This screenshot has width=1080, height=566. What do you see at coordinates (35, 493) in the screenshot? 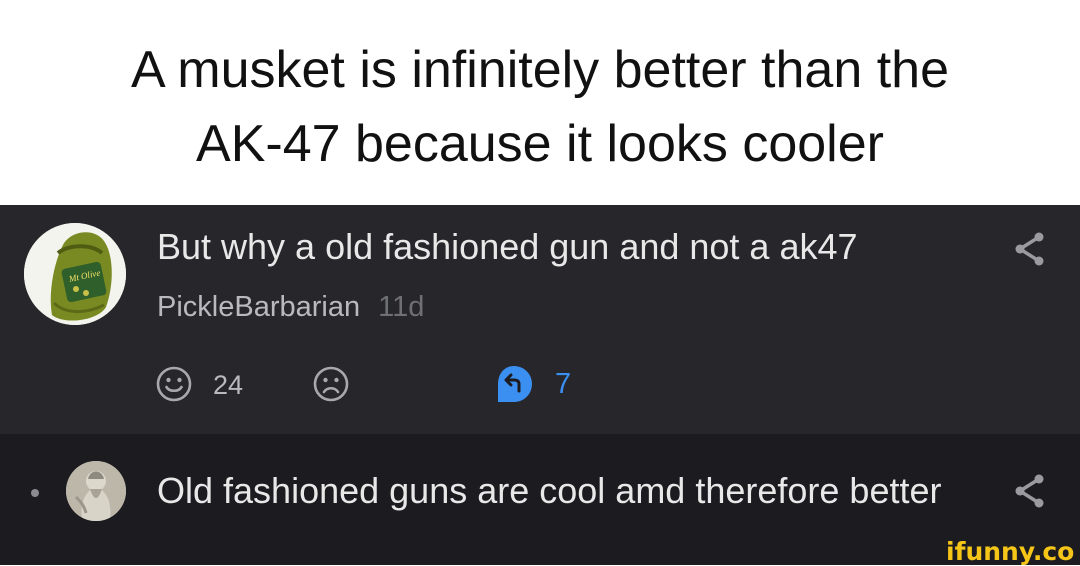
I see `thread-indicator` at bounding box center [35, 493].